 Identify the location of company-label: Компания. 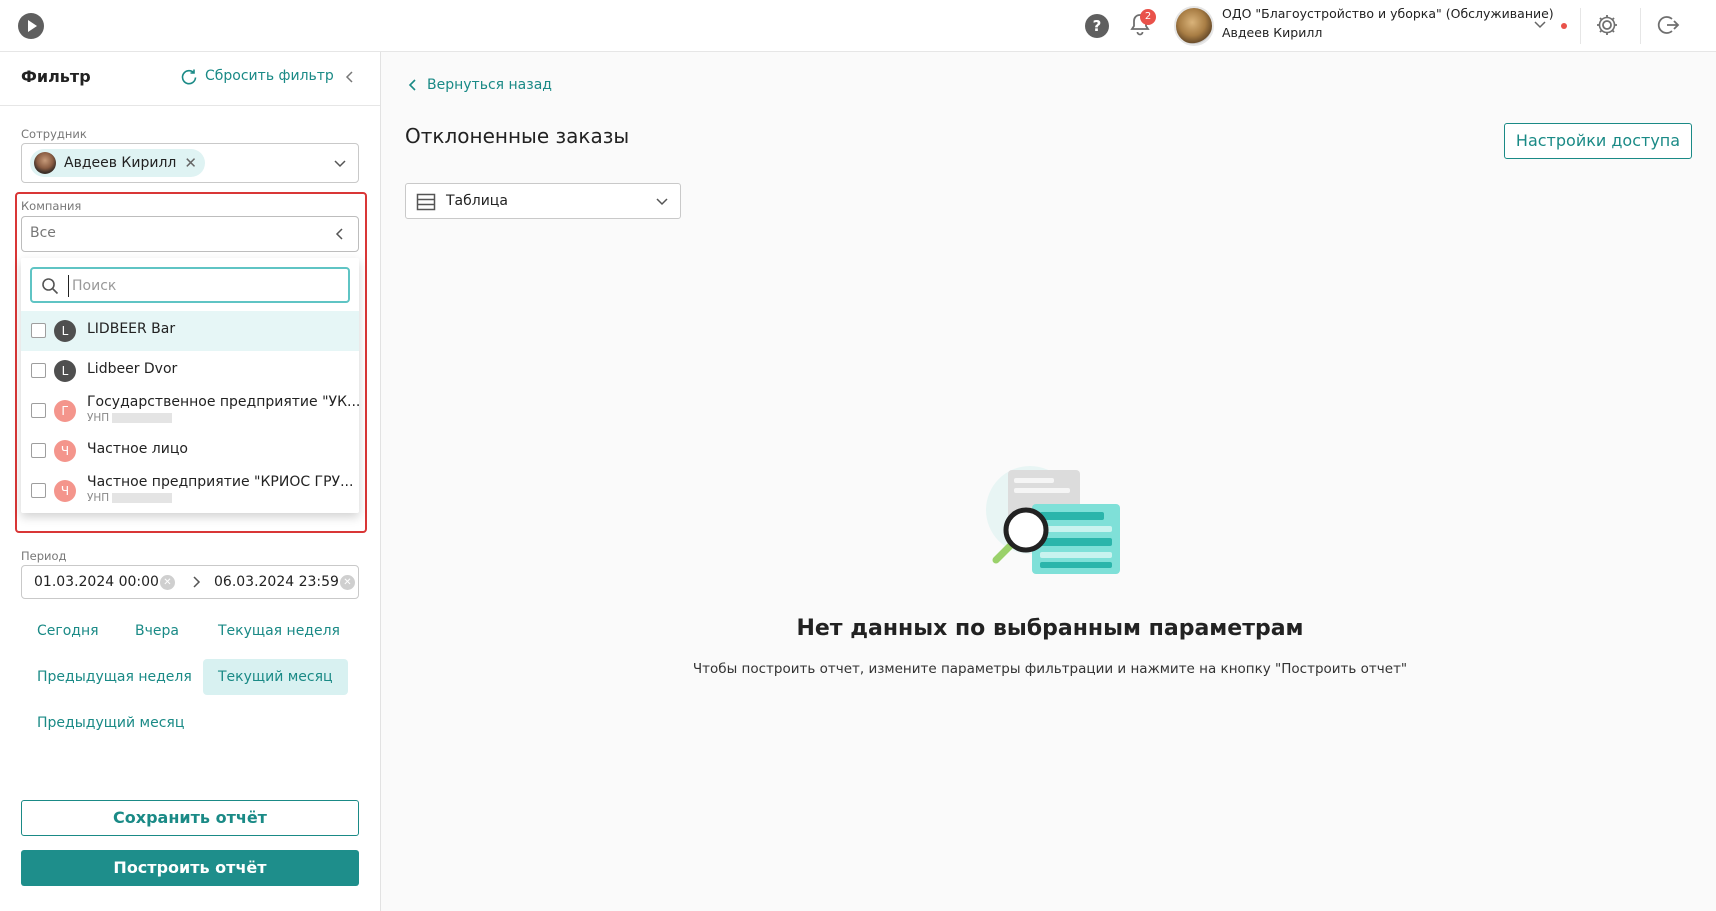
(51, 206).